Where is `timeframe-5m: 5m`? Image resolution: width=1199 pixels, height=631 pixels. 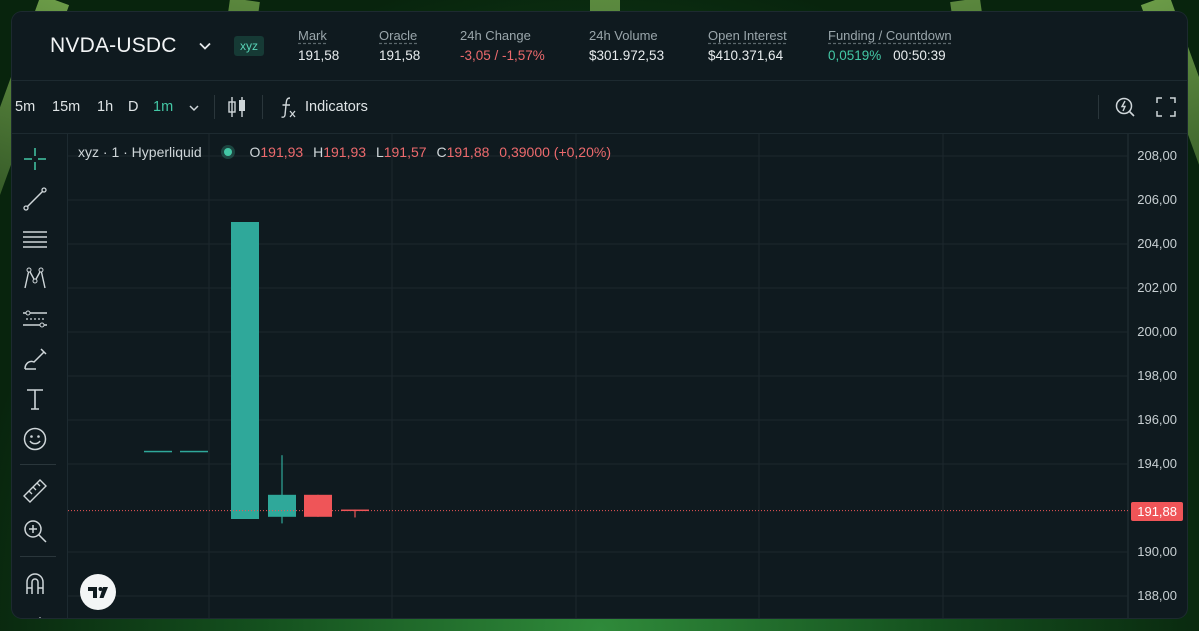
timeframe-5m: 5m is located at coordinates (25, 107).